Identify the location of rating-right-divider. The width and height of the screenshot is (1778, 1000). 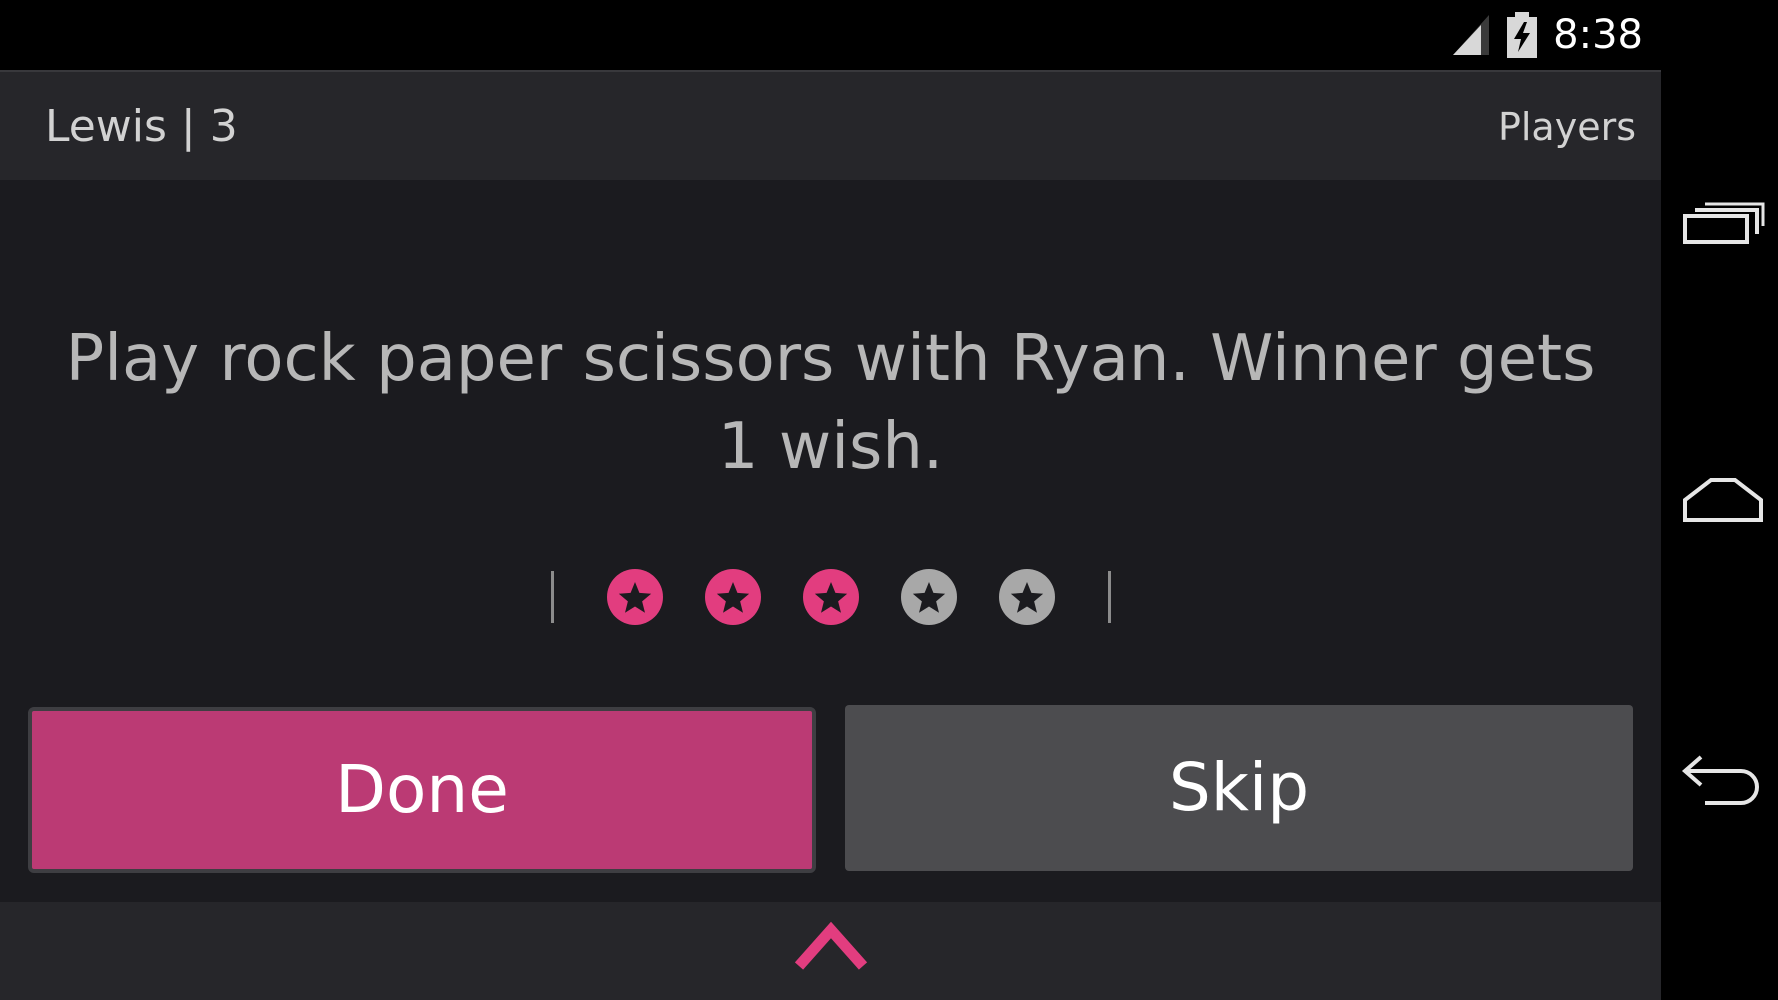
(1109, 597).